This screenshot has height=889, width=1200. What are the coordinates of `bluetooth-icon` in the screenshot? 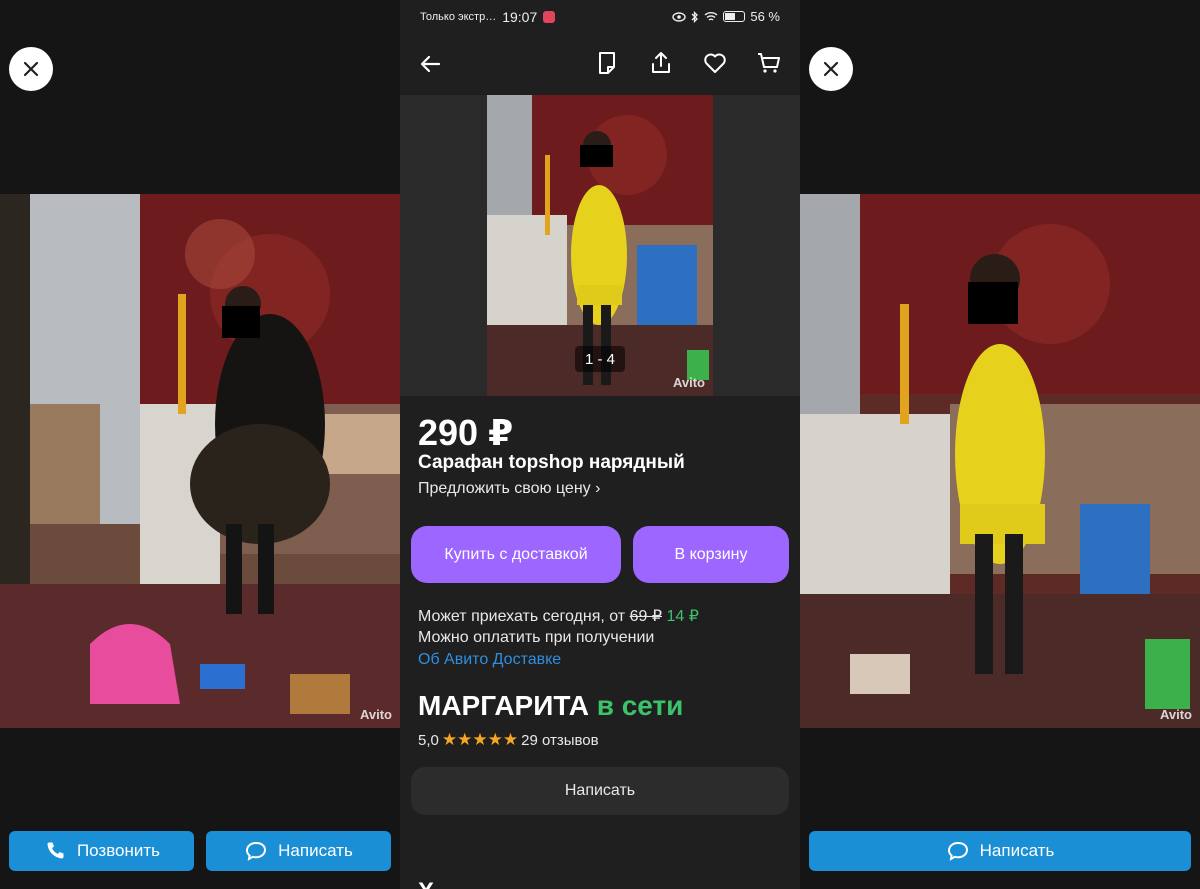 It's located at (695, 16).